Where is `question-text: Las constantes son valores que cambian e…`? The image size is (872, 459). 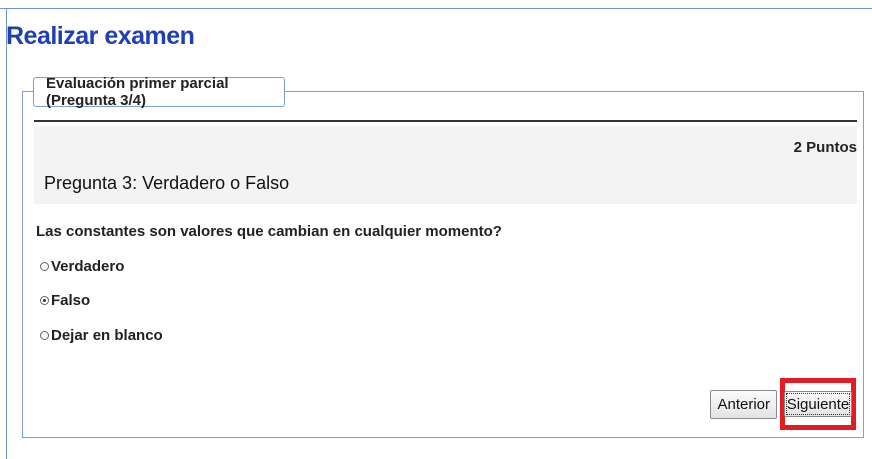
question-text: Las constantes son valores que cambian e… is located at coordinates (269, 231).